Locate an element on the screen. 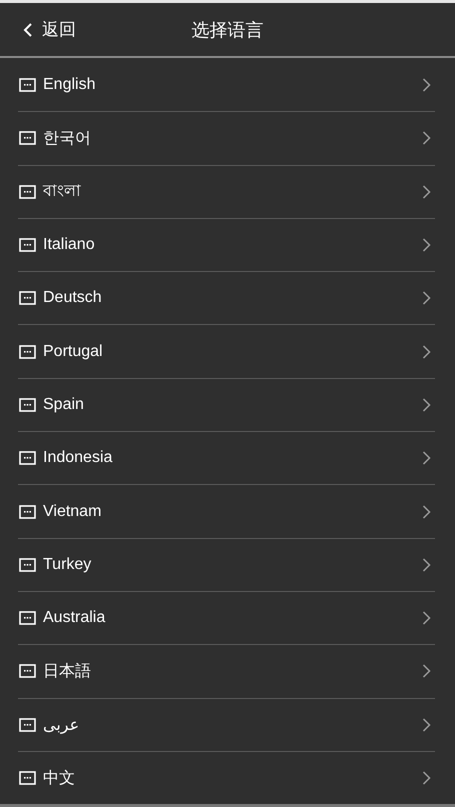 This screenshot has height=807, width=455. language-label: বাংলা is located at coordinates (62, 192).